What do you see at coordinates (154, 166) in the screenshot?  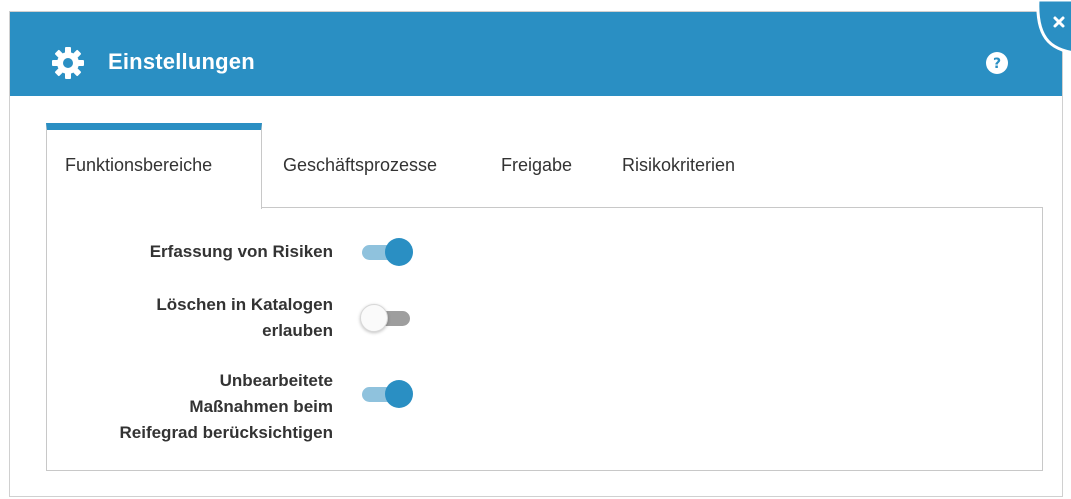 I see `tab-funktionsbereiche: Funktionsbereiche` at bounding box center [154, 166].